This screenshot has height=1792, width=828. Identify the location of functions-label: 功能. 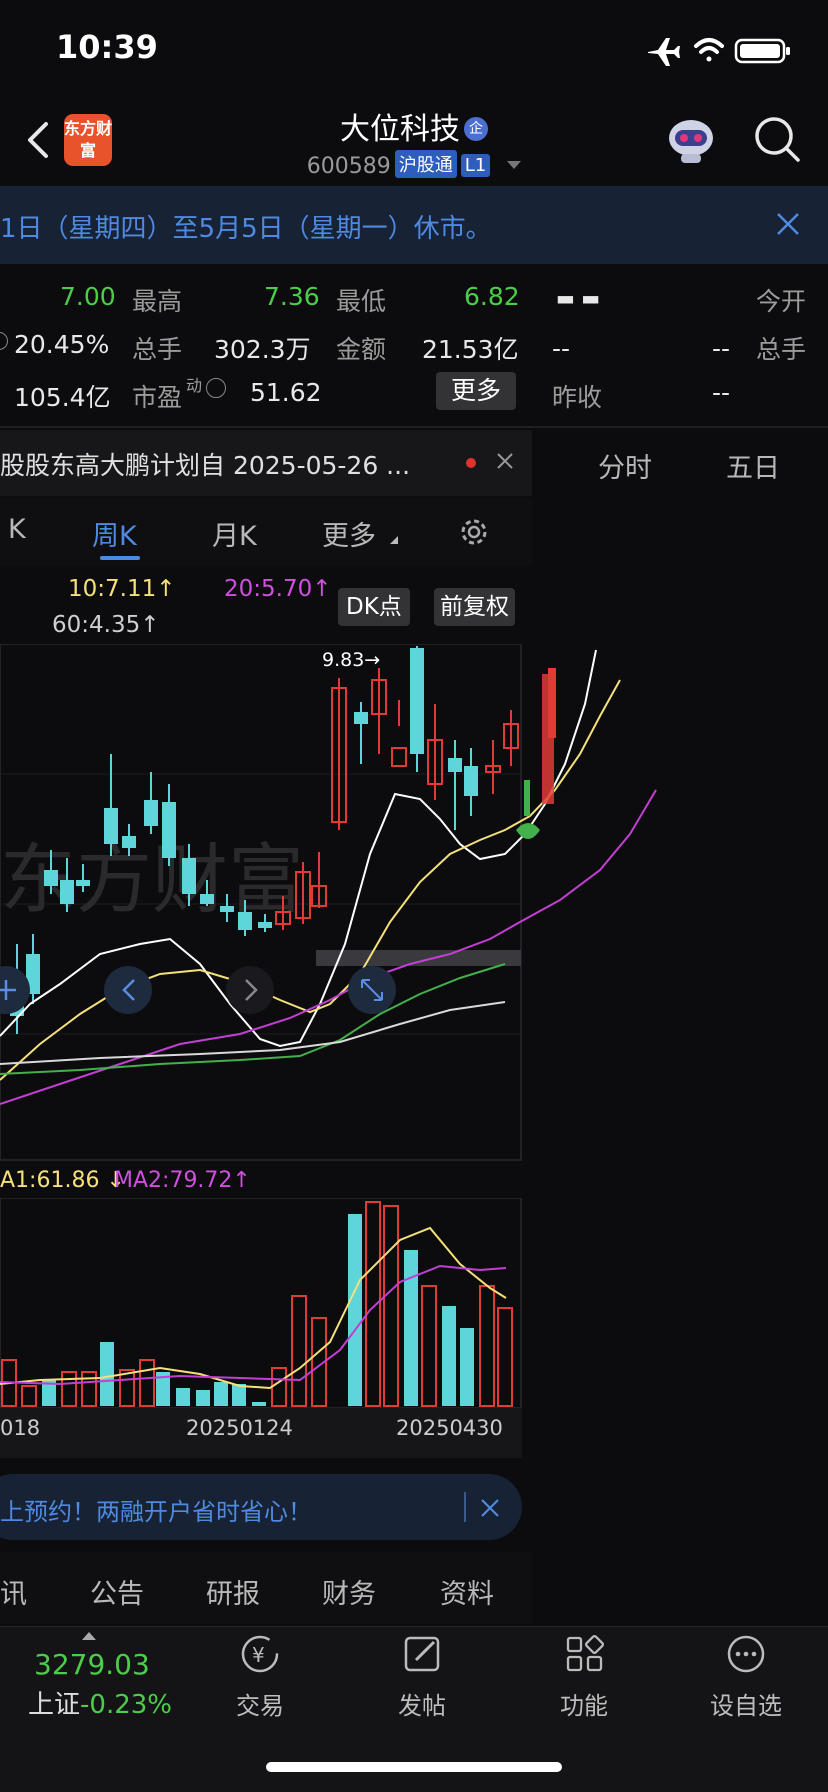
(584, 1706).